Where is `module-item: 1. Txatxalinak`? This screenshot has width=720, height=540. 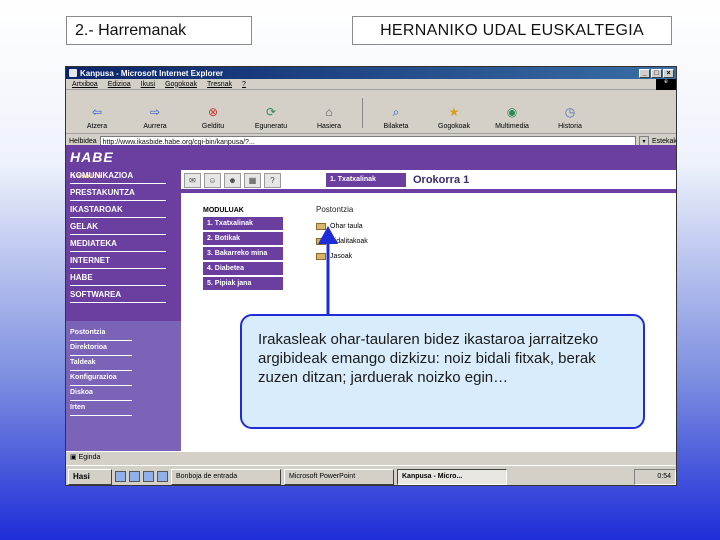
module-item: 1. Txatxalinak is located at coordinates (243, 223).